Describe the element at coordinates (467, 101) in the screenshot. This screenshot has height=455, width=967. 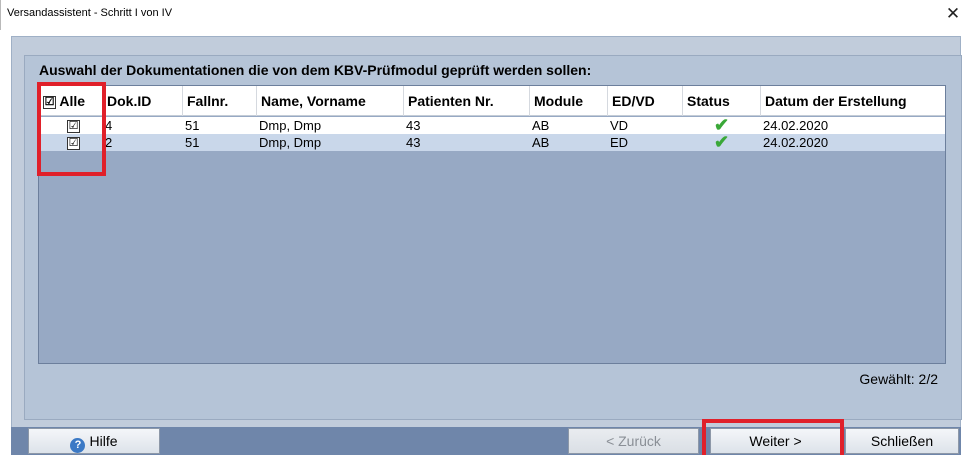
I see `column-header-patienten-nr: Patienten Nr.` at that location.